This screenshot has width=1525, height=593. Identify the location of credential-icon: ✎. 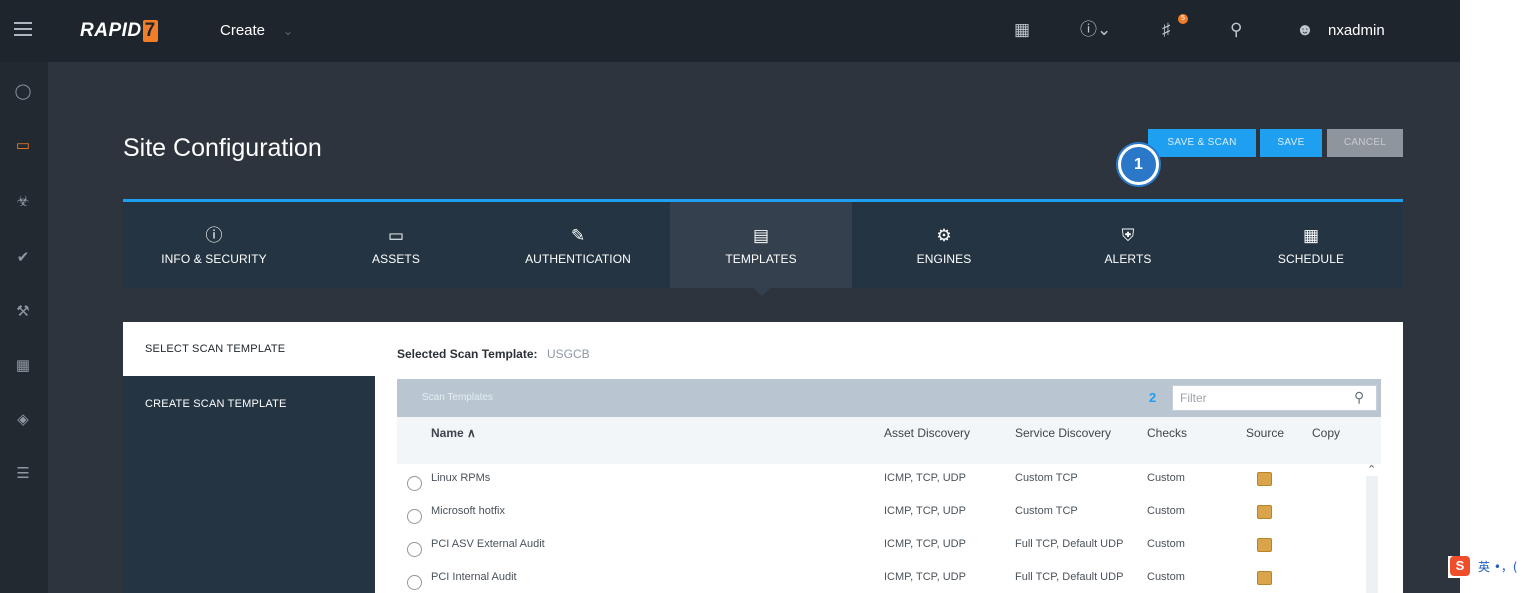
(578, 235).